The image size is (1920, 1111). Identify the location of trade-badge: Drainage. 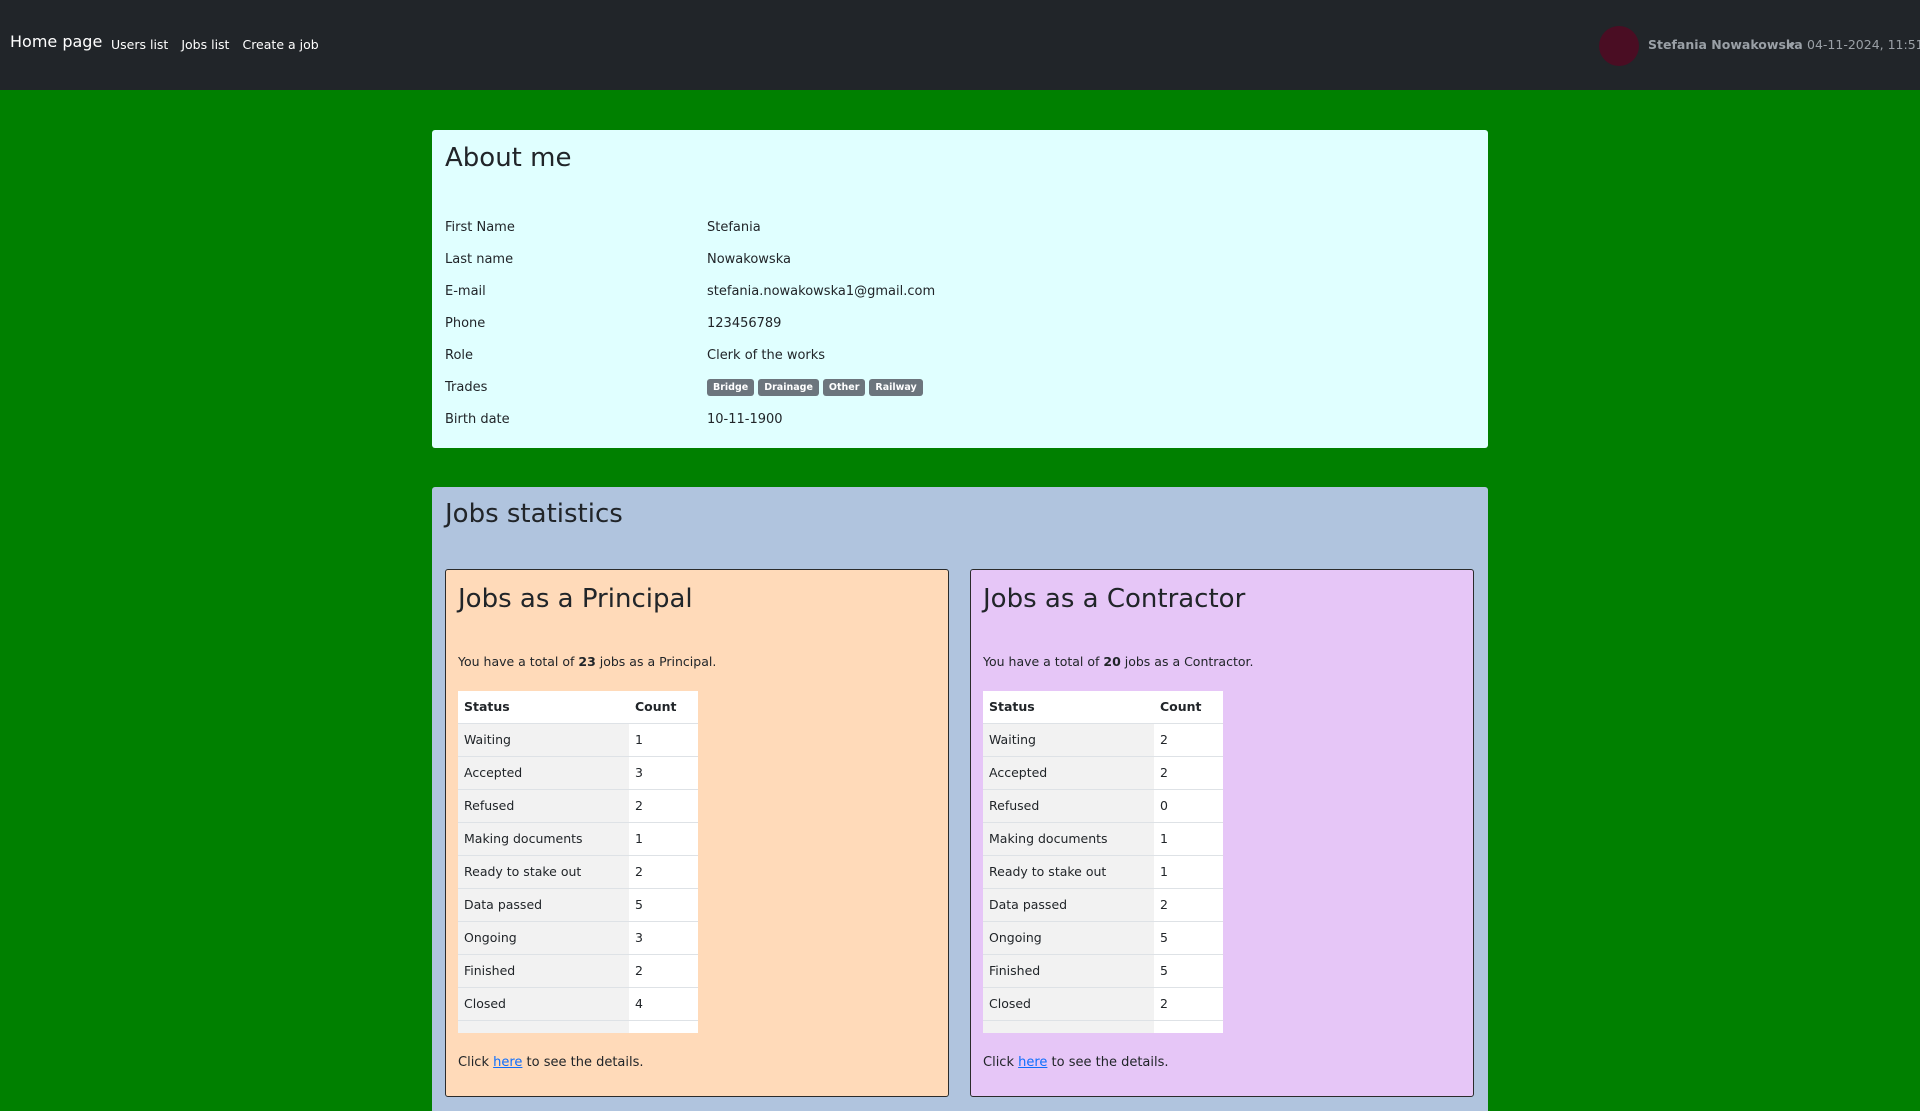
(788, 387).